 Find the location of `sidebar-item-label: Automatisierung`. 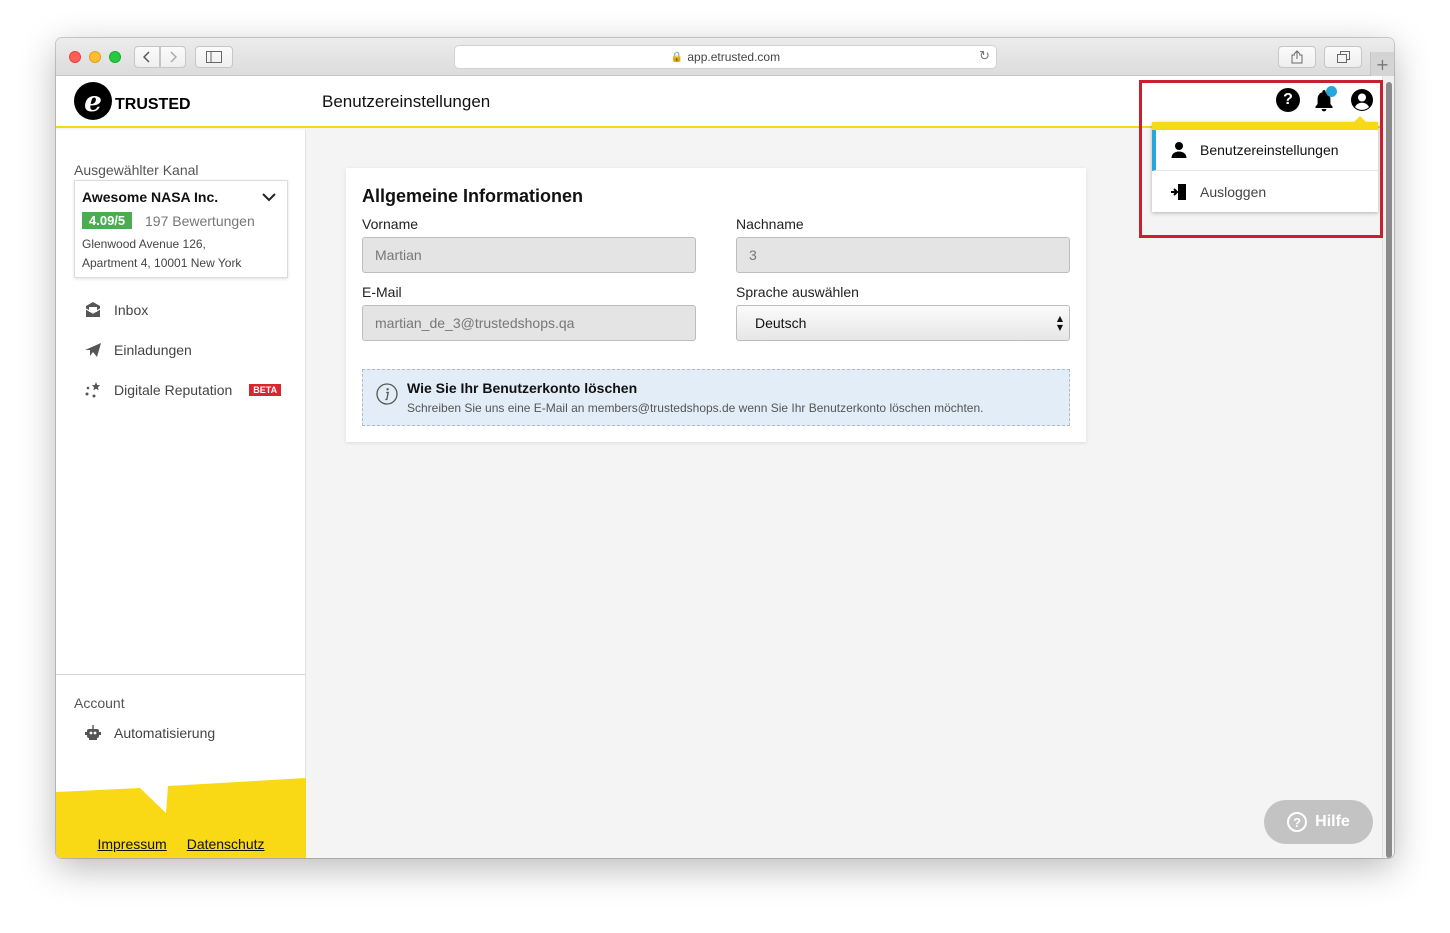

sidebar-item-label: Automatisierung is located at coordinates (165, 733).